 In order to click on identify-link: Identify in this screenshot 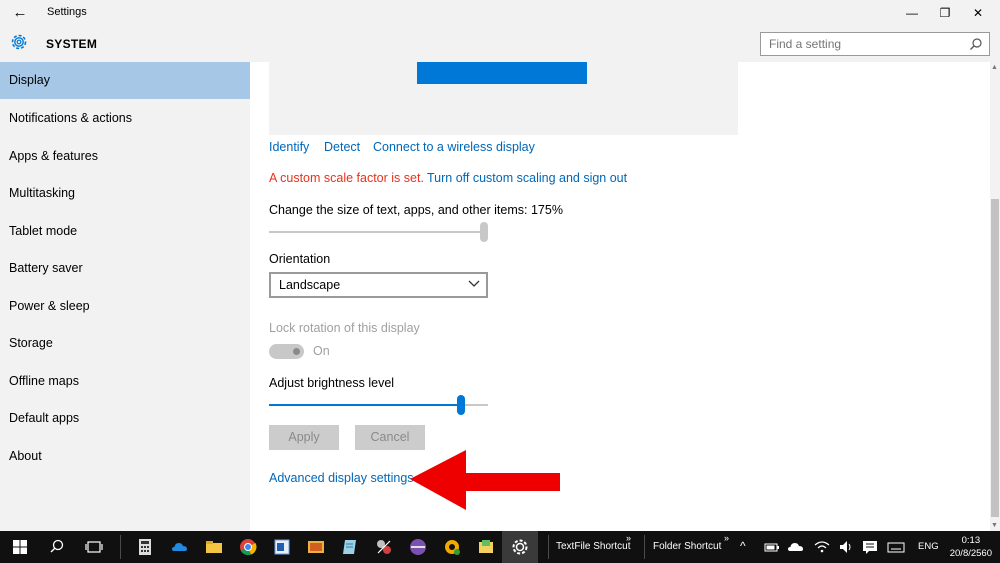, I will do `click(289, 147)`.